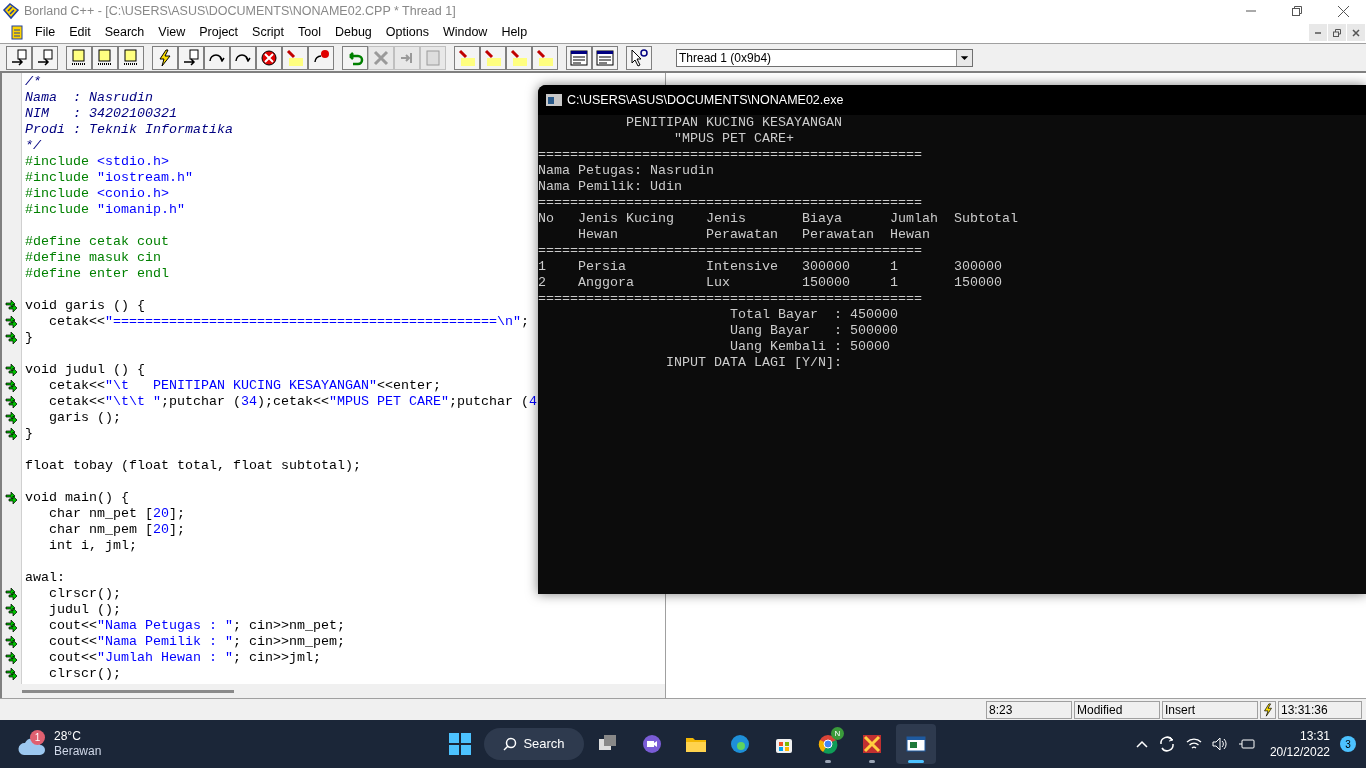 The height and width of the screenshot is (768, 1366). I want to click on console-line: 2 Anggora Lux 150000 1 150000, so click(770, 283).